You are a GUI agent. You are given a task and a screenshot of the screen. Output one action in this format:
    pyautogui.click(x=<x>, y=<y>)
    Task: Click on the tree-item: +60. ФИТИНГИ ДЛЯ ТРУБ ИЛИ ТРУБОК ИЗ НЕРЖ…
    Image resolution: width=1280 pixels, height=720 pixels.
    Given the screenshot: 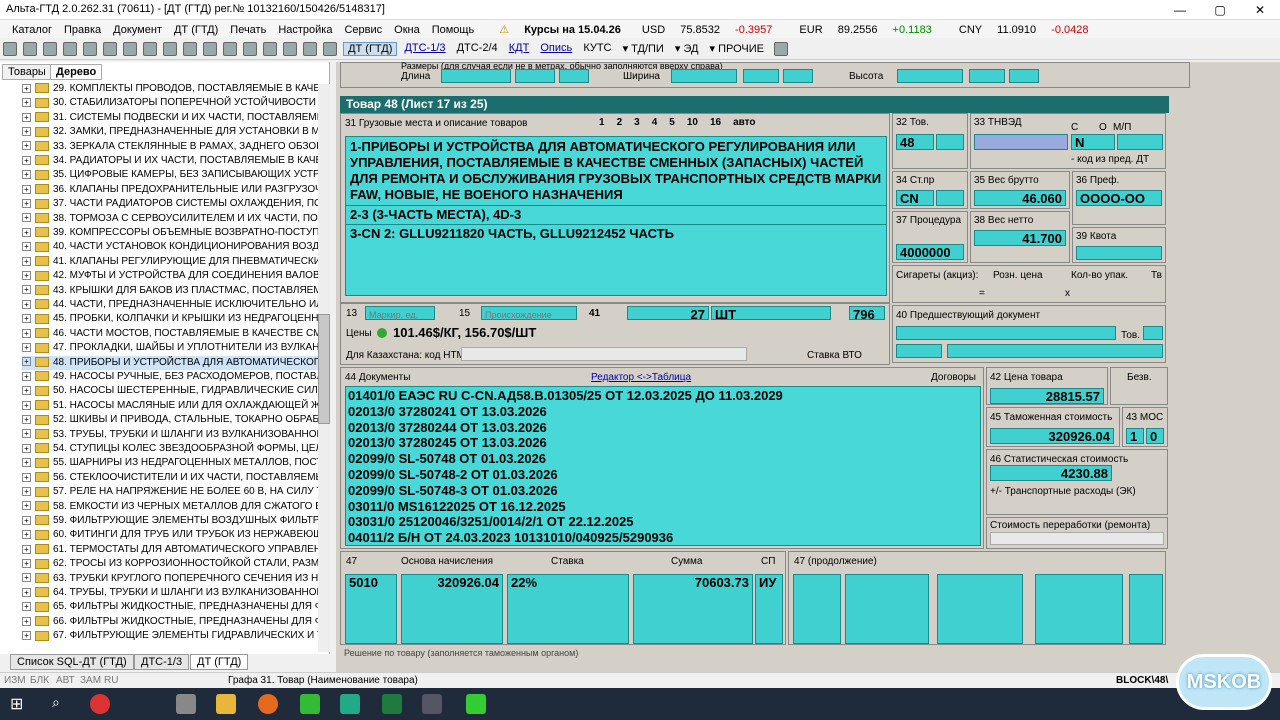 What is the action you would take?
    pyautogui.click(x=170, y=535)
    